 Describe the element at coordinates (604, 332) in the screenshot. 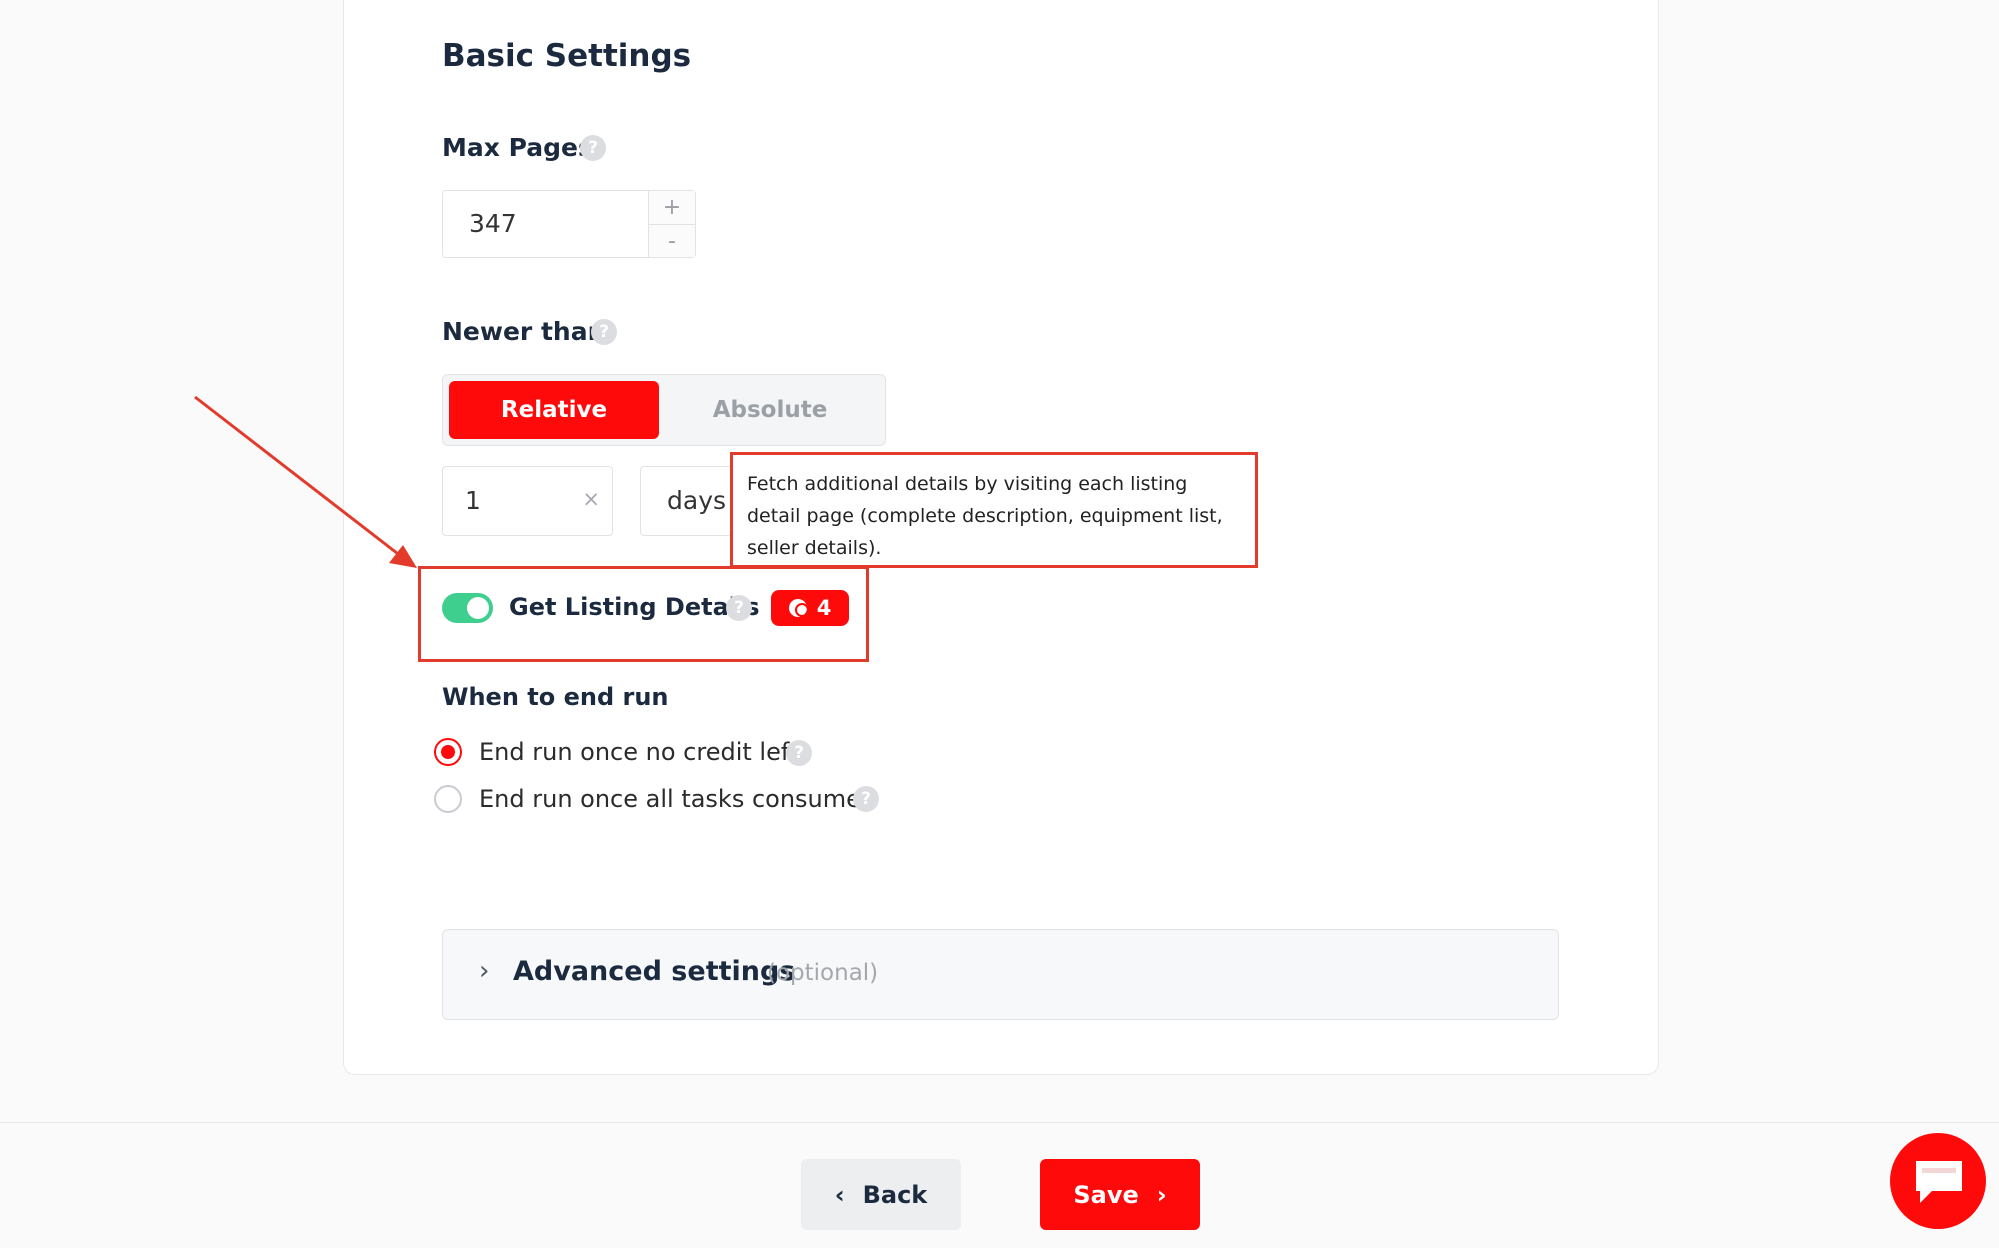

I see `newer-than-help-icon: ?` at that location.